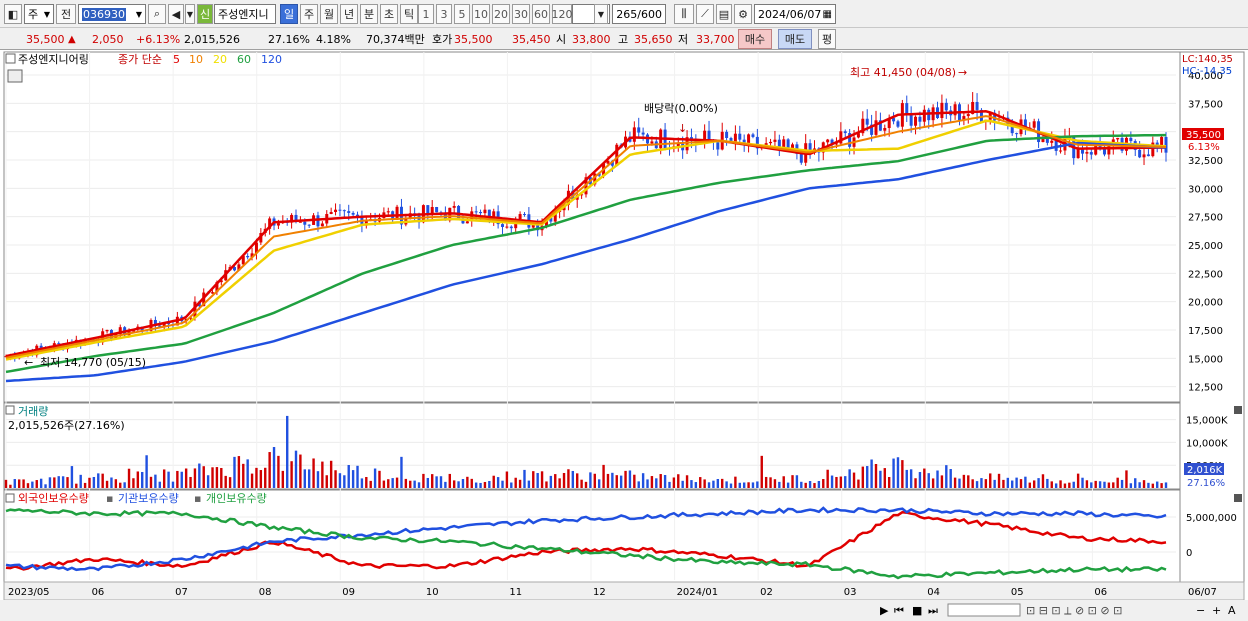 The image size is (1248, 621). I want to click on interval-button-30: 30, so click(521, 14).